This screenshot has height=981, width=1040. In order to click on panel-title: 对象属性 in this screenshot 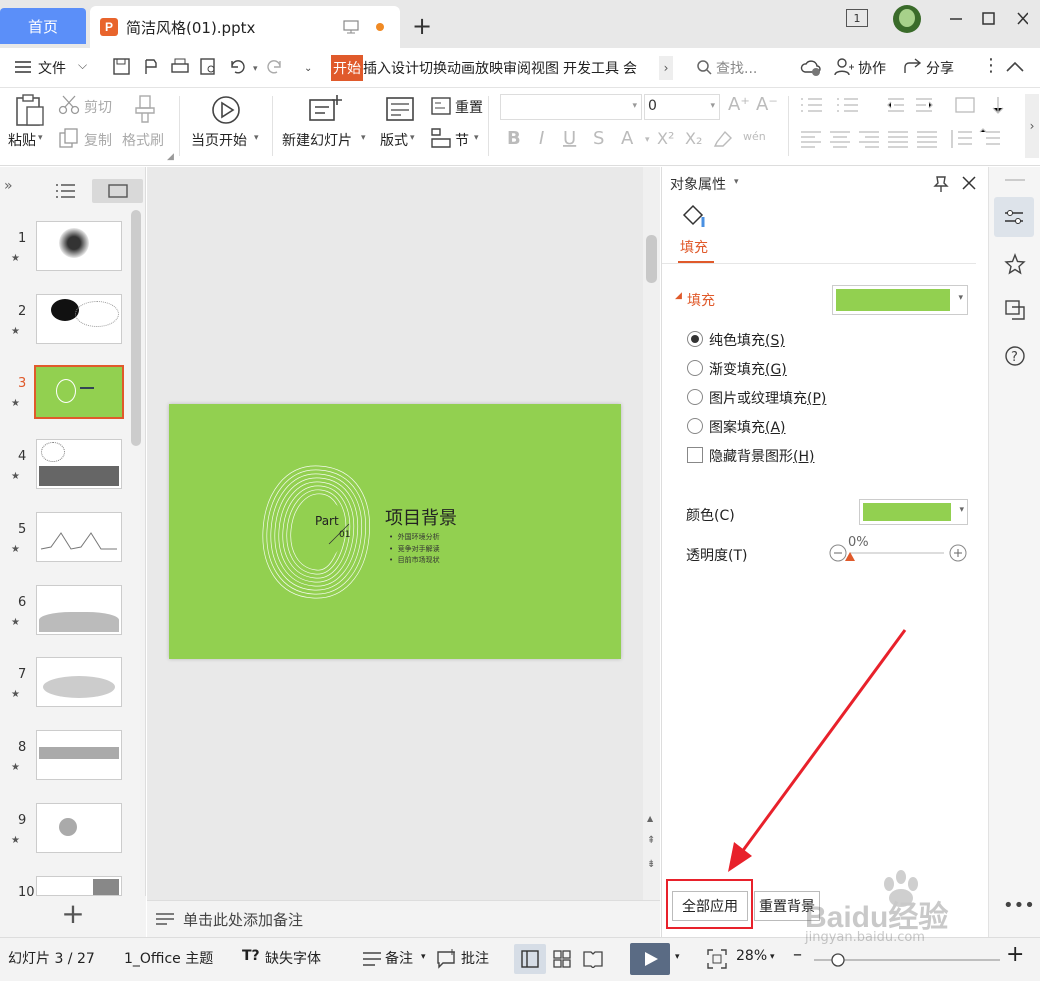, I will do `click(698, 184)`.